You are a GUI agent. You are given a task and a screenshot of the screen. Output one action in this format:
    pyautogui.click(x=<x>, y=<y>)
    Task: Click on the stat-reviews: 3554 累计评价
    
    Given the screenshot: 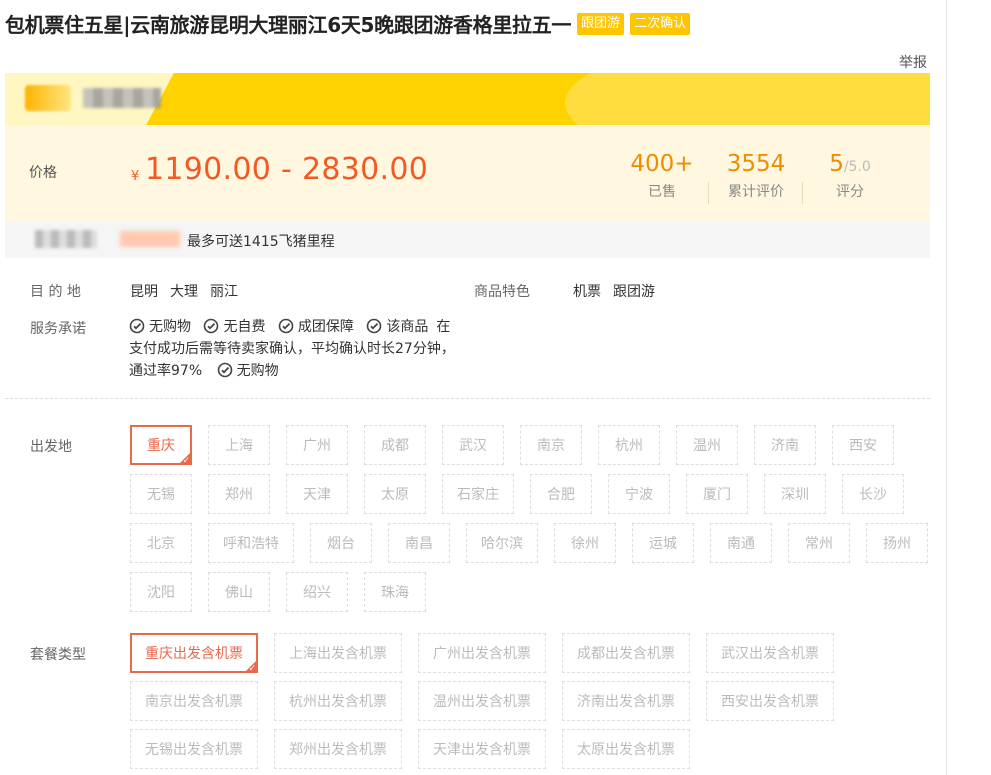 What is the action you would take?
    pyautogui.click(x=756, y=176)
    